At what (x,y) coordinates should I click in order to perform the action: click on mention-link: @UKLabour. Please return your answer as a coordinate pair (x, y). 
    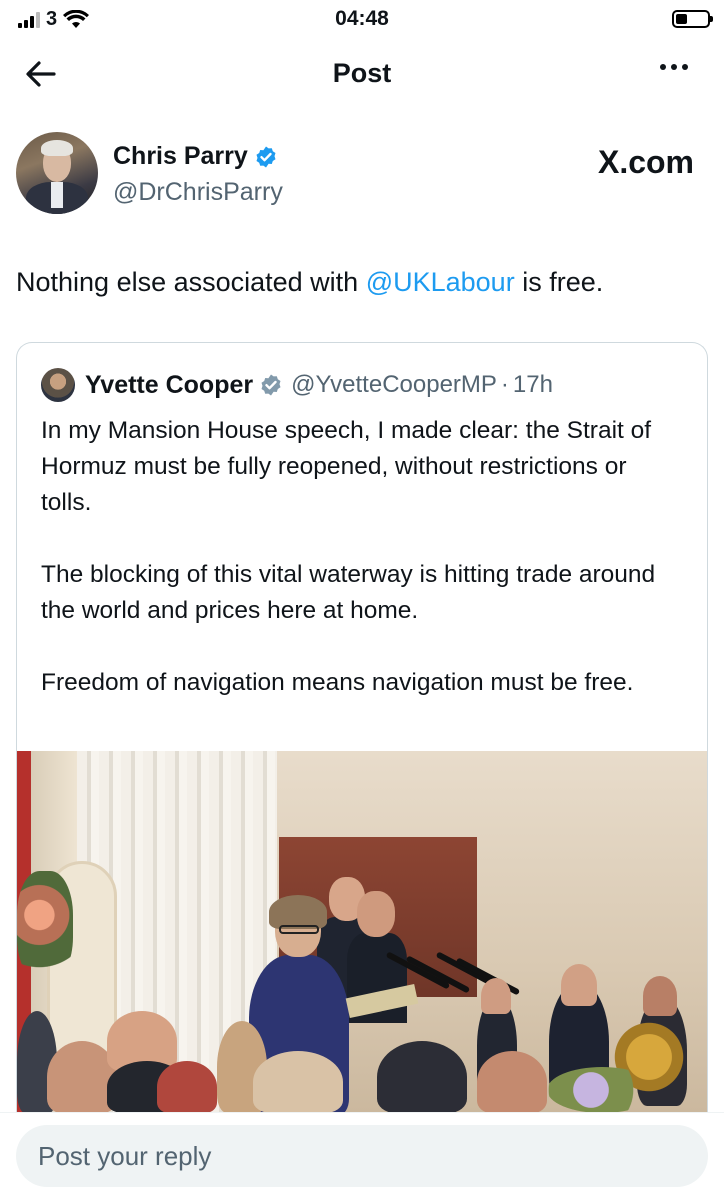
    Looking at the image, I should click on (440, 282).